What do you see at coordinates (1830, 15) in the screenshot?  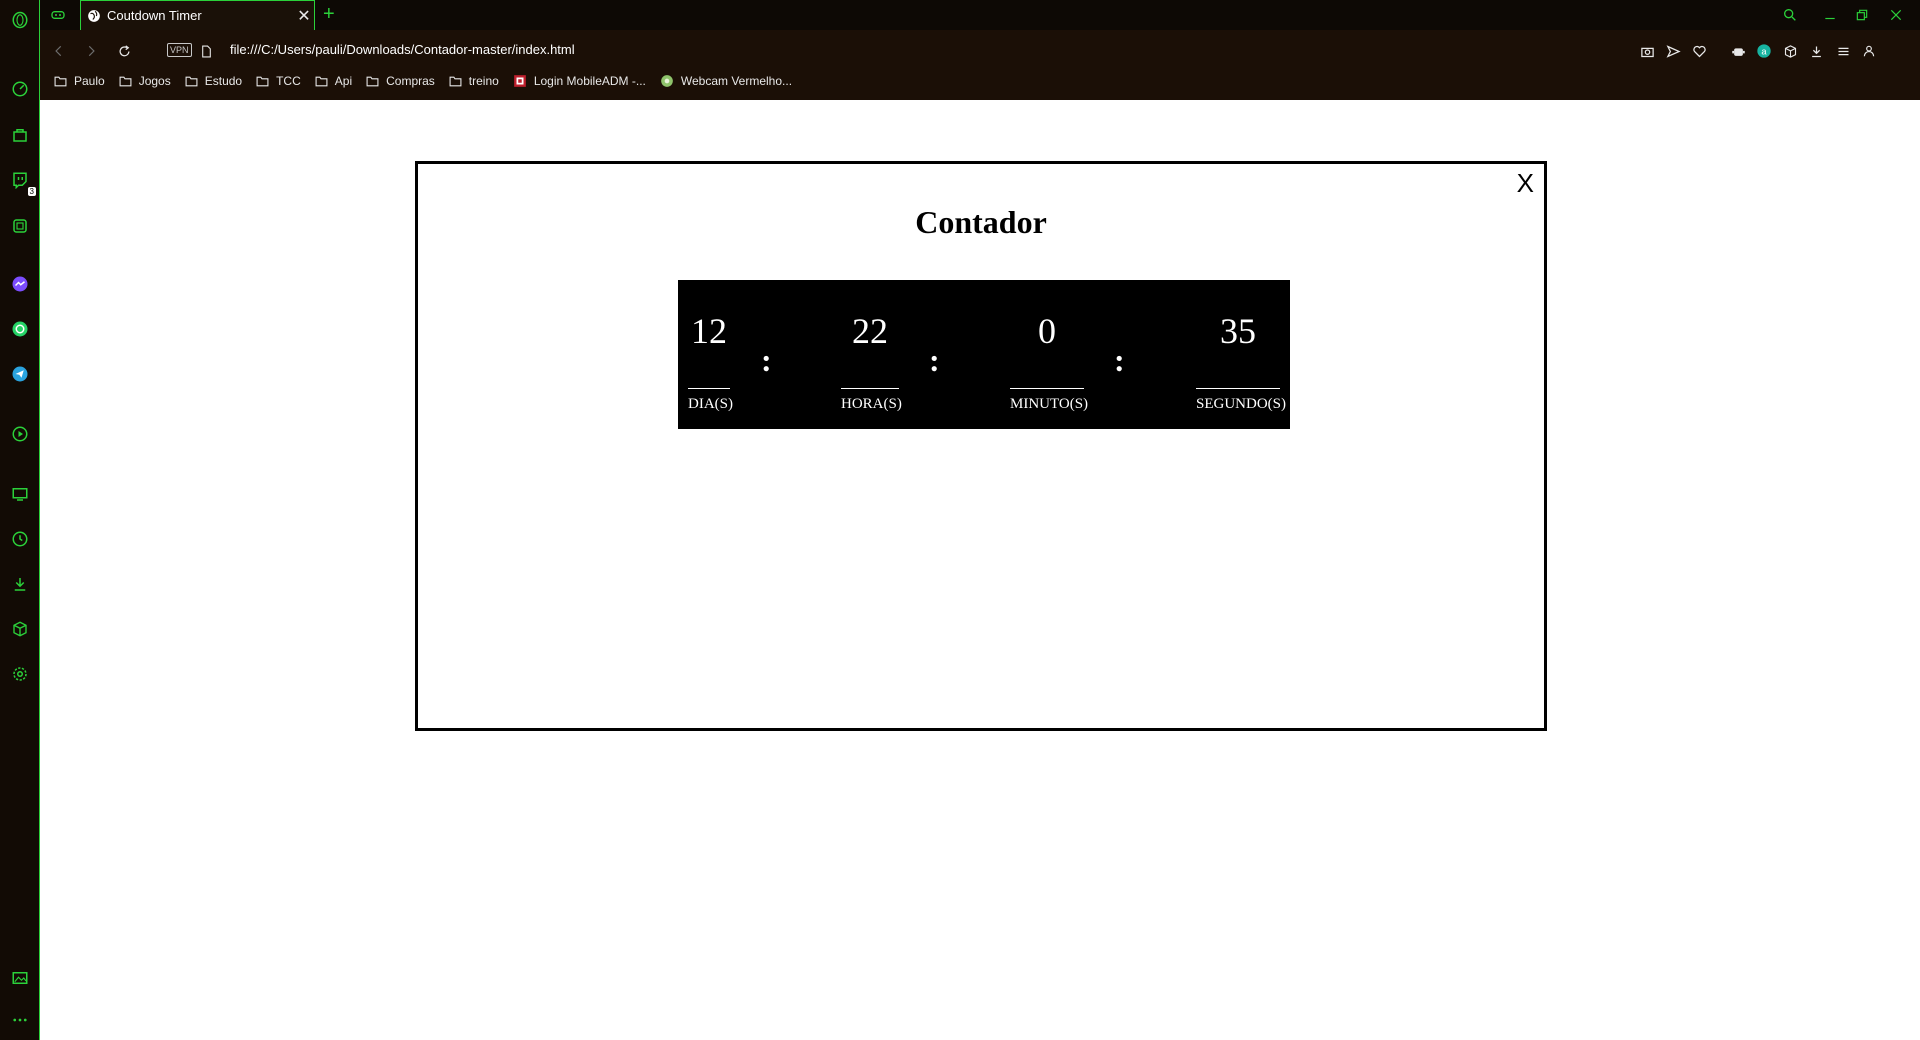 I see `minimize-button` at bounding box center [1830, 15].